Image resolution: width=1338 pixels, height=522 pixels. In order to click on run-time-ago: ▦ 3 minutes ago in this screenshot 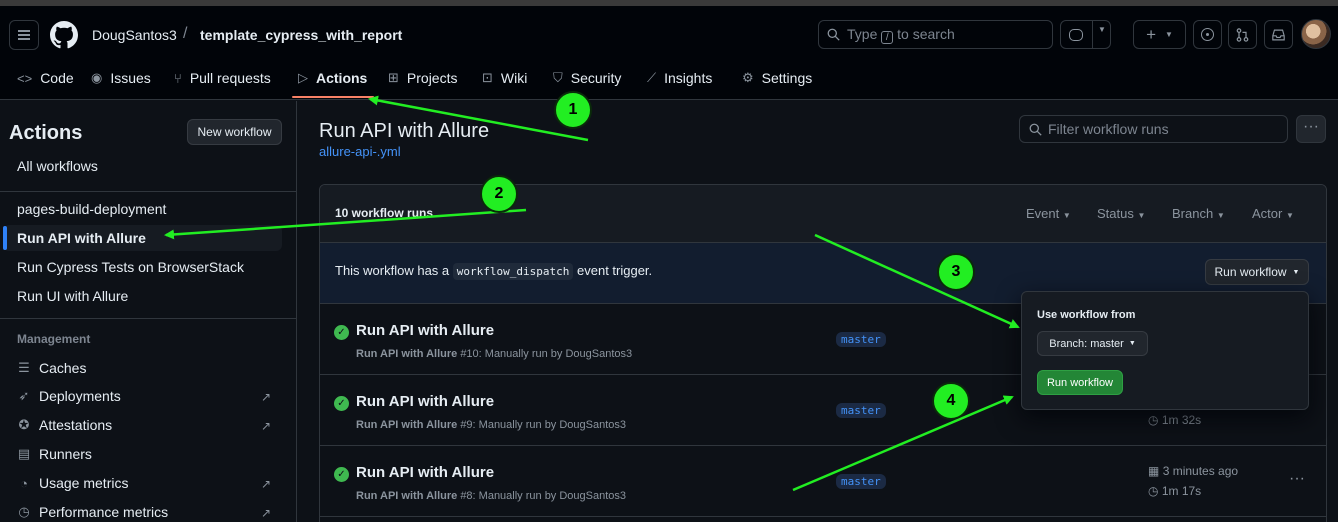, I will do `click(1193, 471)`.